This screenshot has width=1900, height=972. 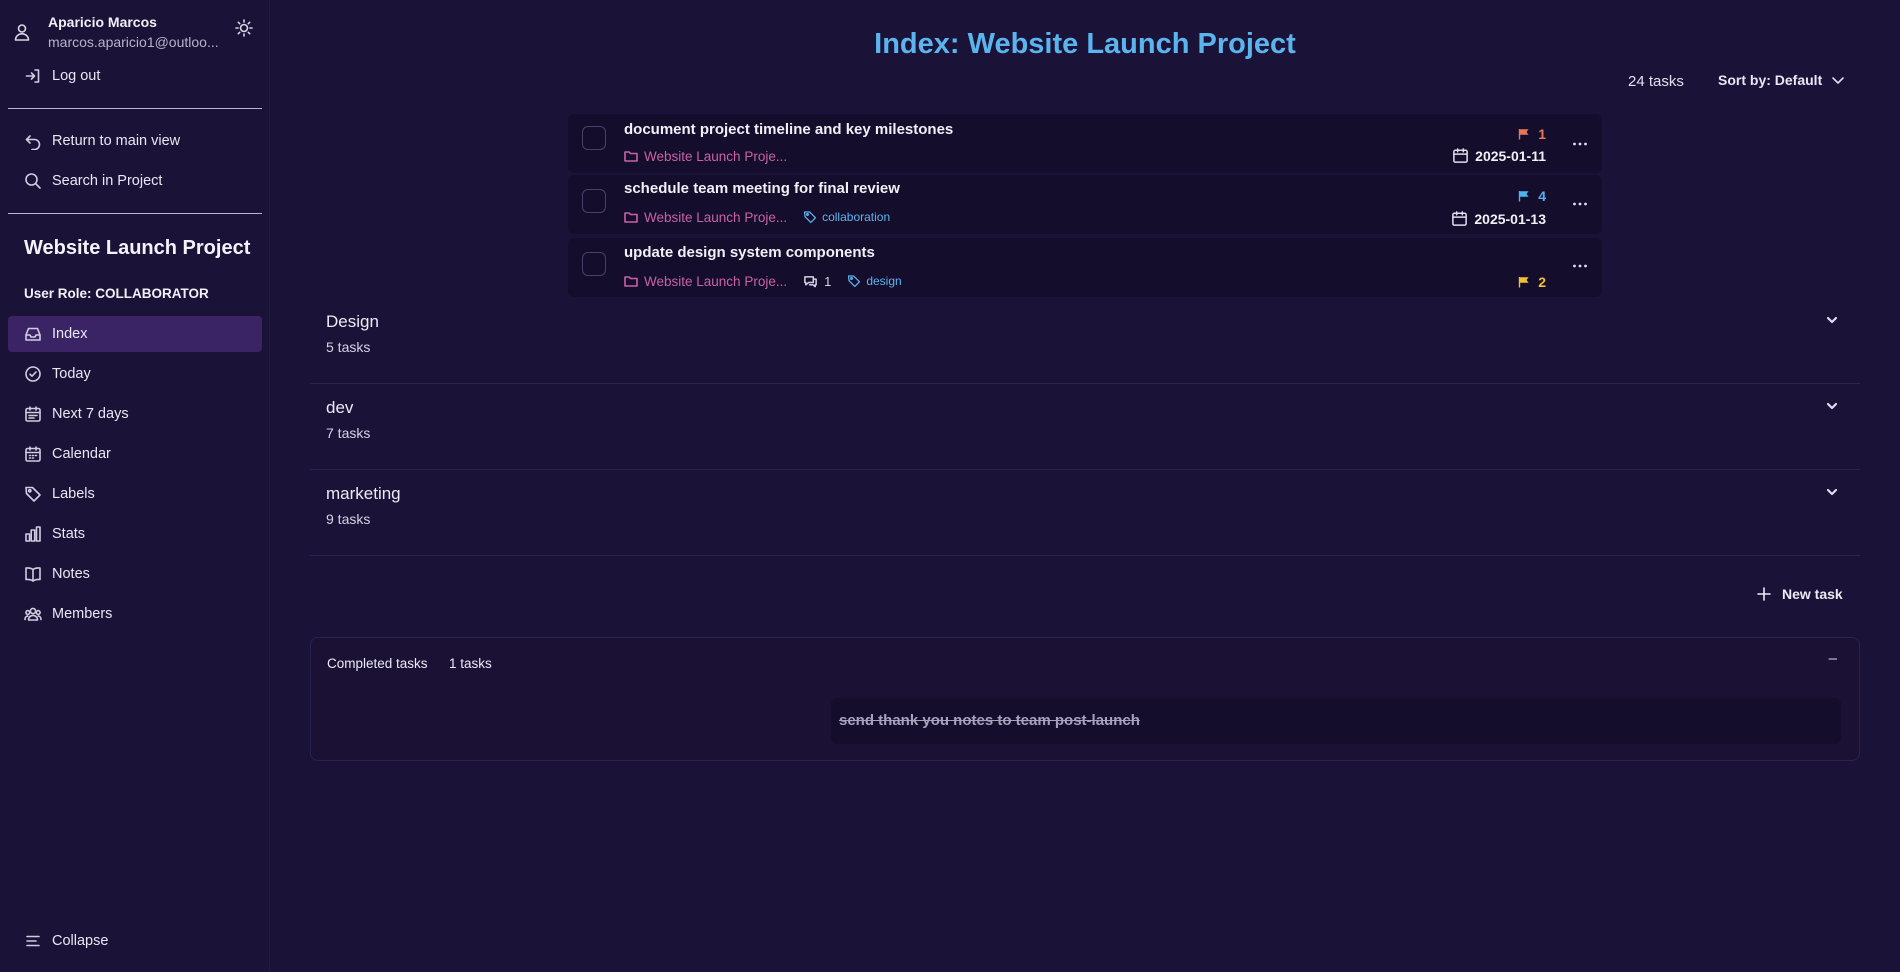 I want to click on collapse-sidebar-button: Collapse, so click(x=66, y=941).